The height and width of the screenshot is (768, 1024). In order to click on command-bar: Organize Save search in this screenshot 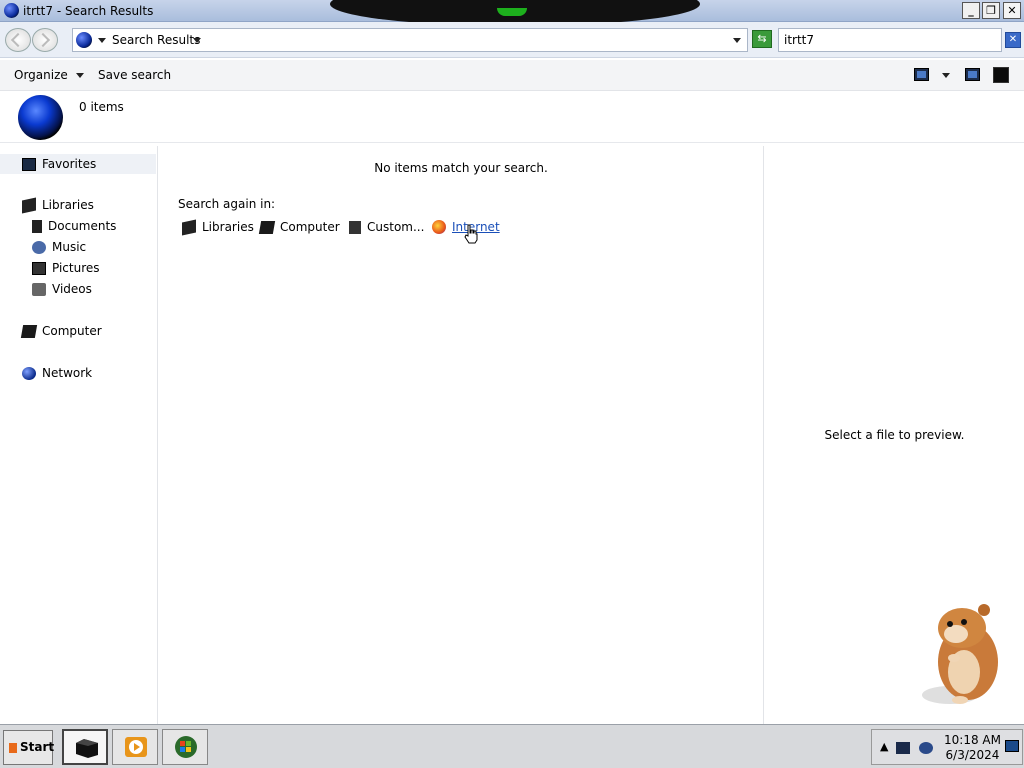, I will do `click(512, 75)`.